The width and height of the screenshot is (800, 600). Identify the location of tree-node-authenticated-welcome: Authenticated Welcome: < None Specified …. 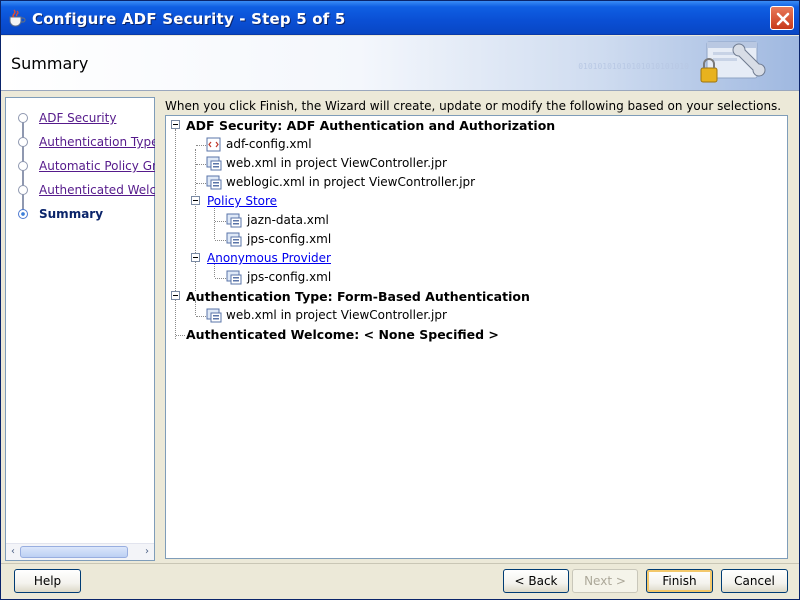
(466, 334).